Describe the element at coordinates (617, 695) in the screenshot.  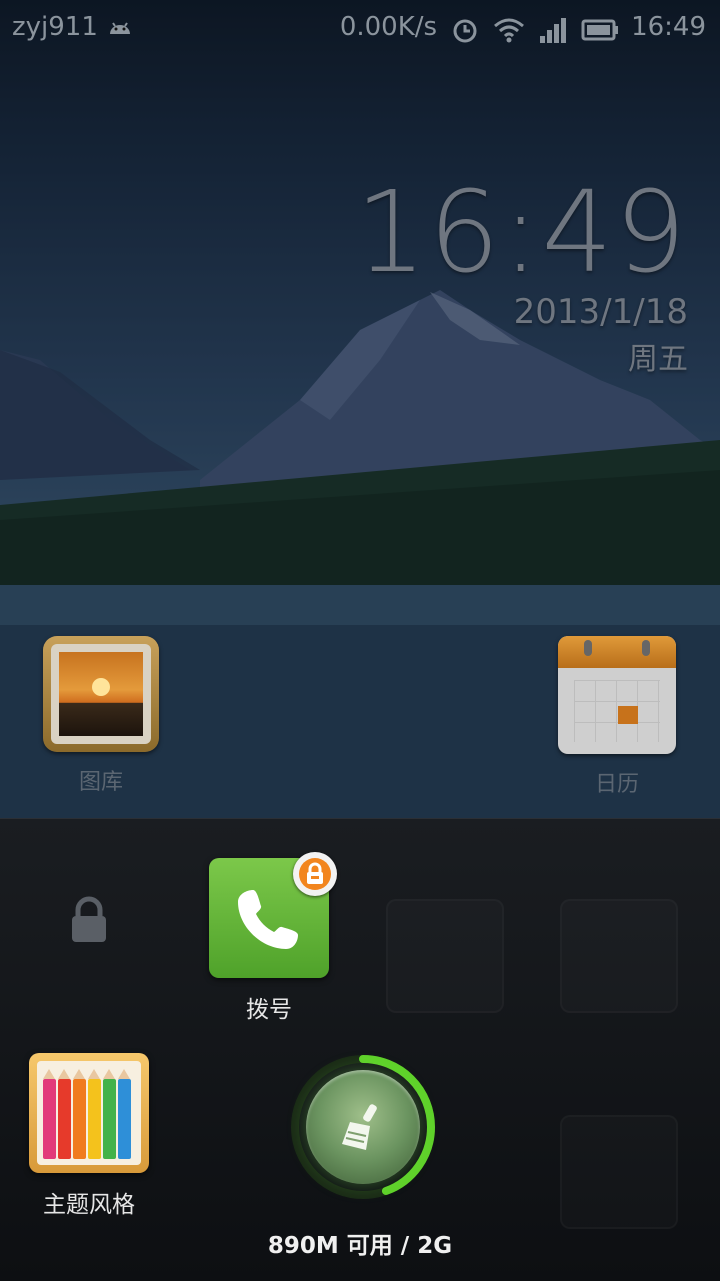
I see `calendar-icon` at that location.